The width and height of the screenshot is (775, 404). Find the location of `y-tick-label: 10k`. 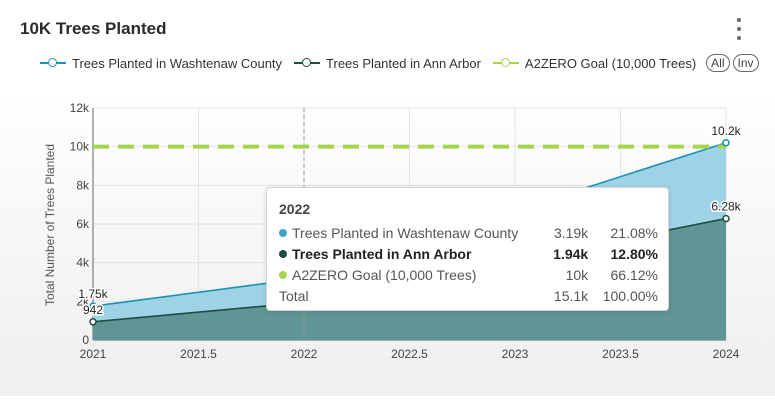

y-tick-label: 10k is located at coordinates (80, 147).